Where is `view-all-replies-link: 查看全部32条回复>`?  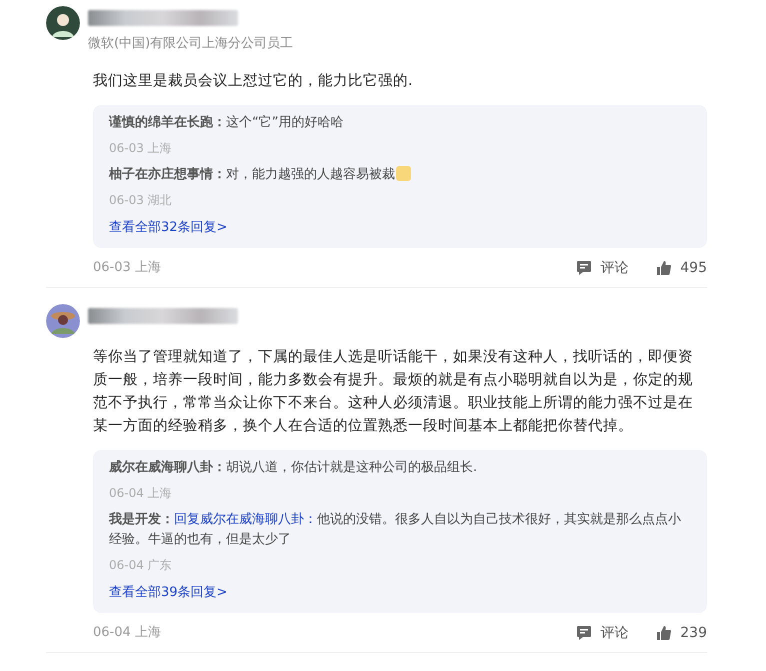 view-all-replies-link: 查看全部32条回复> is located at coordinates (168, 227).